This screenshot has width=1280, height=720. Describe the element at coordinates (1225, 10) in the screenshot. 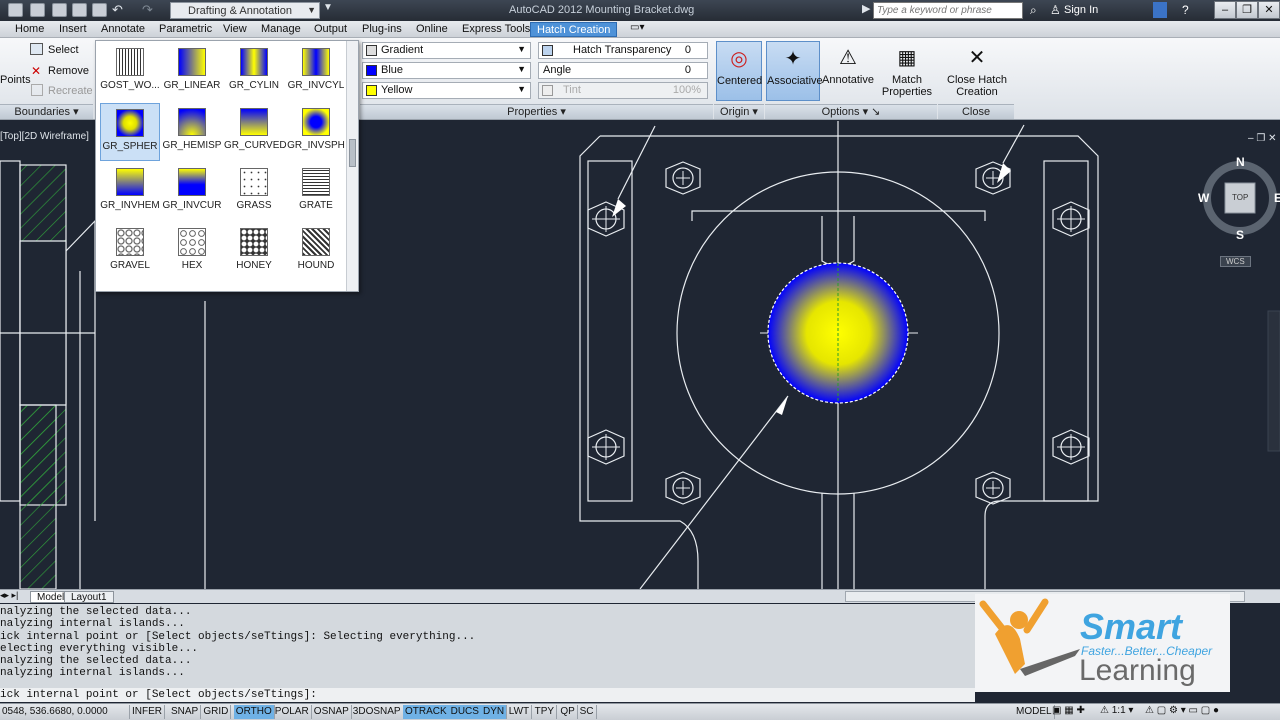

I see `minimize-button: –` at that location.